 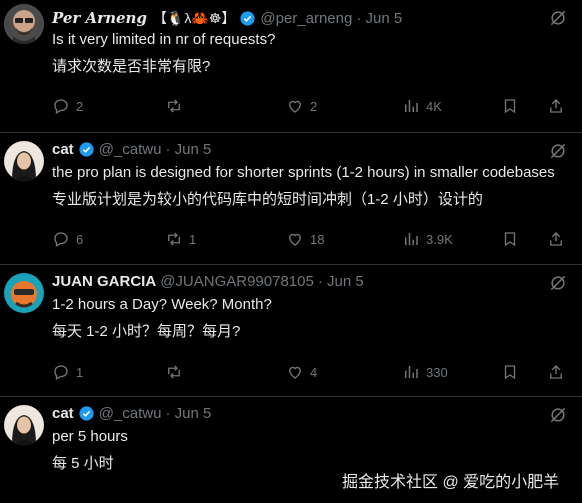 I want to click on views-button: 3.9K, so click(x=427, y=239).